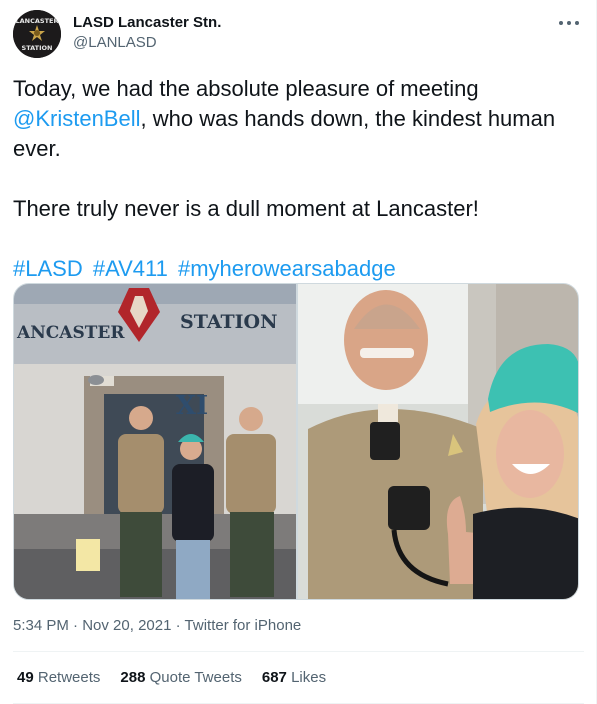 This screenshot has height=704, width=597. I want to click on tweet-stats: 49 Retweets 288 Quote Tweets 687 Likes, so click(181, 678).